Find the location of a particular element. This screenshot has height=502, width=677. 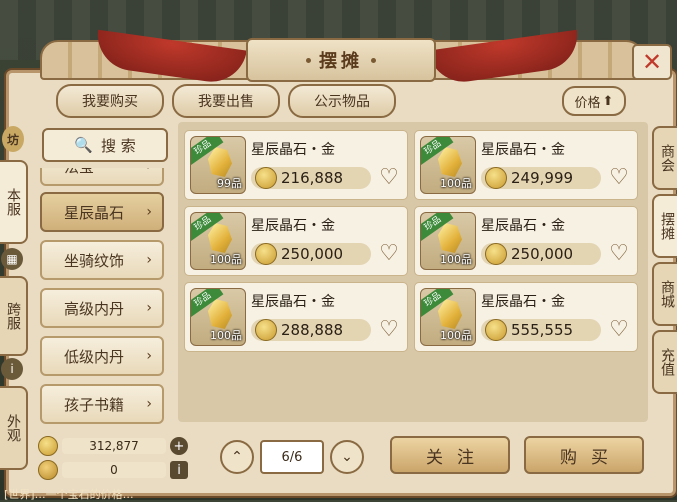

category-item: 低级内丹 › is located at coordinates (102, 356).